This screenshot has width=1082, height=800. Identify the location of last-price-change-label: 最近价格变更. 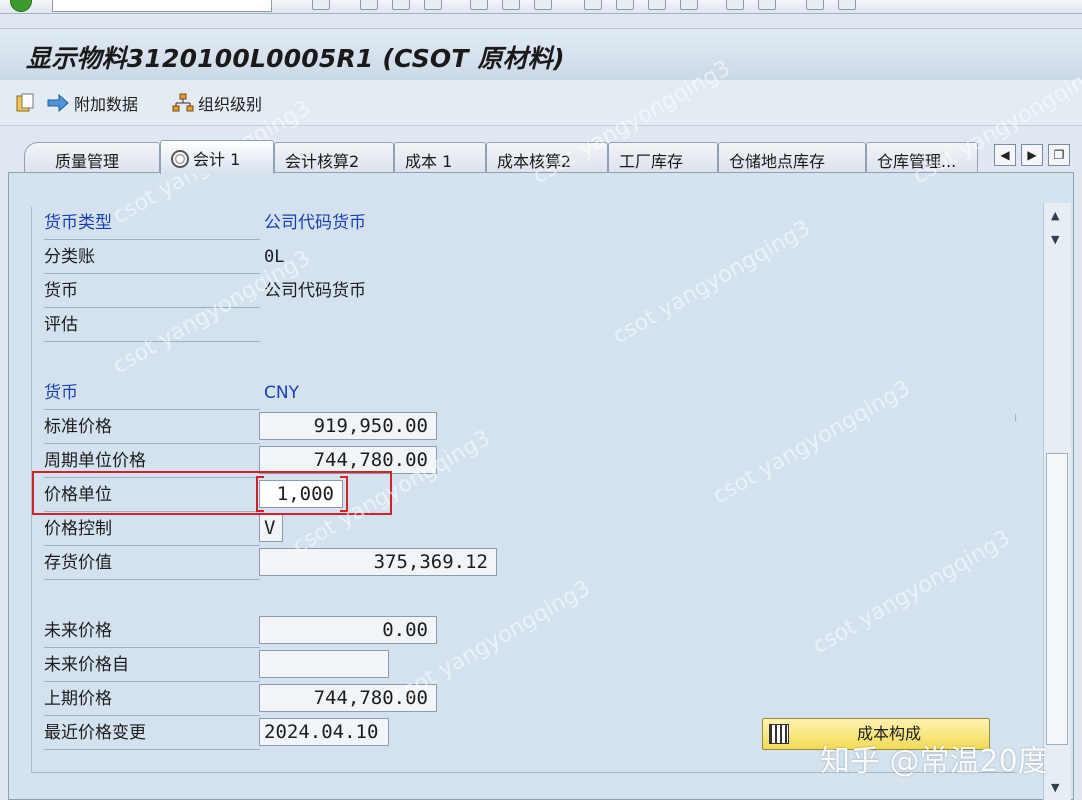
(152, 734).